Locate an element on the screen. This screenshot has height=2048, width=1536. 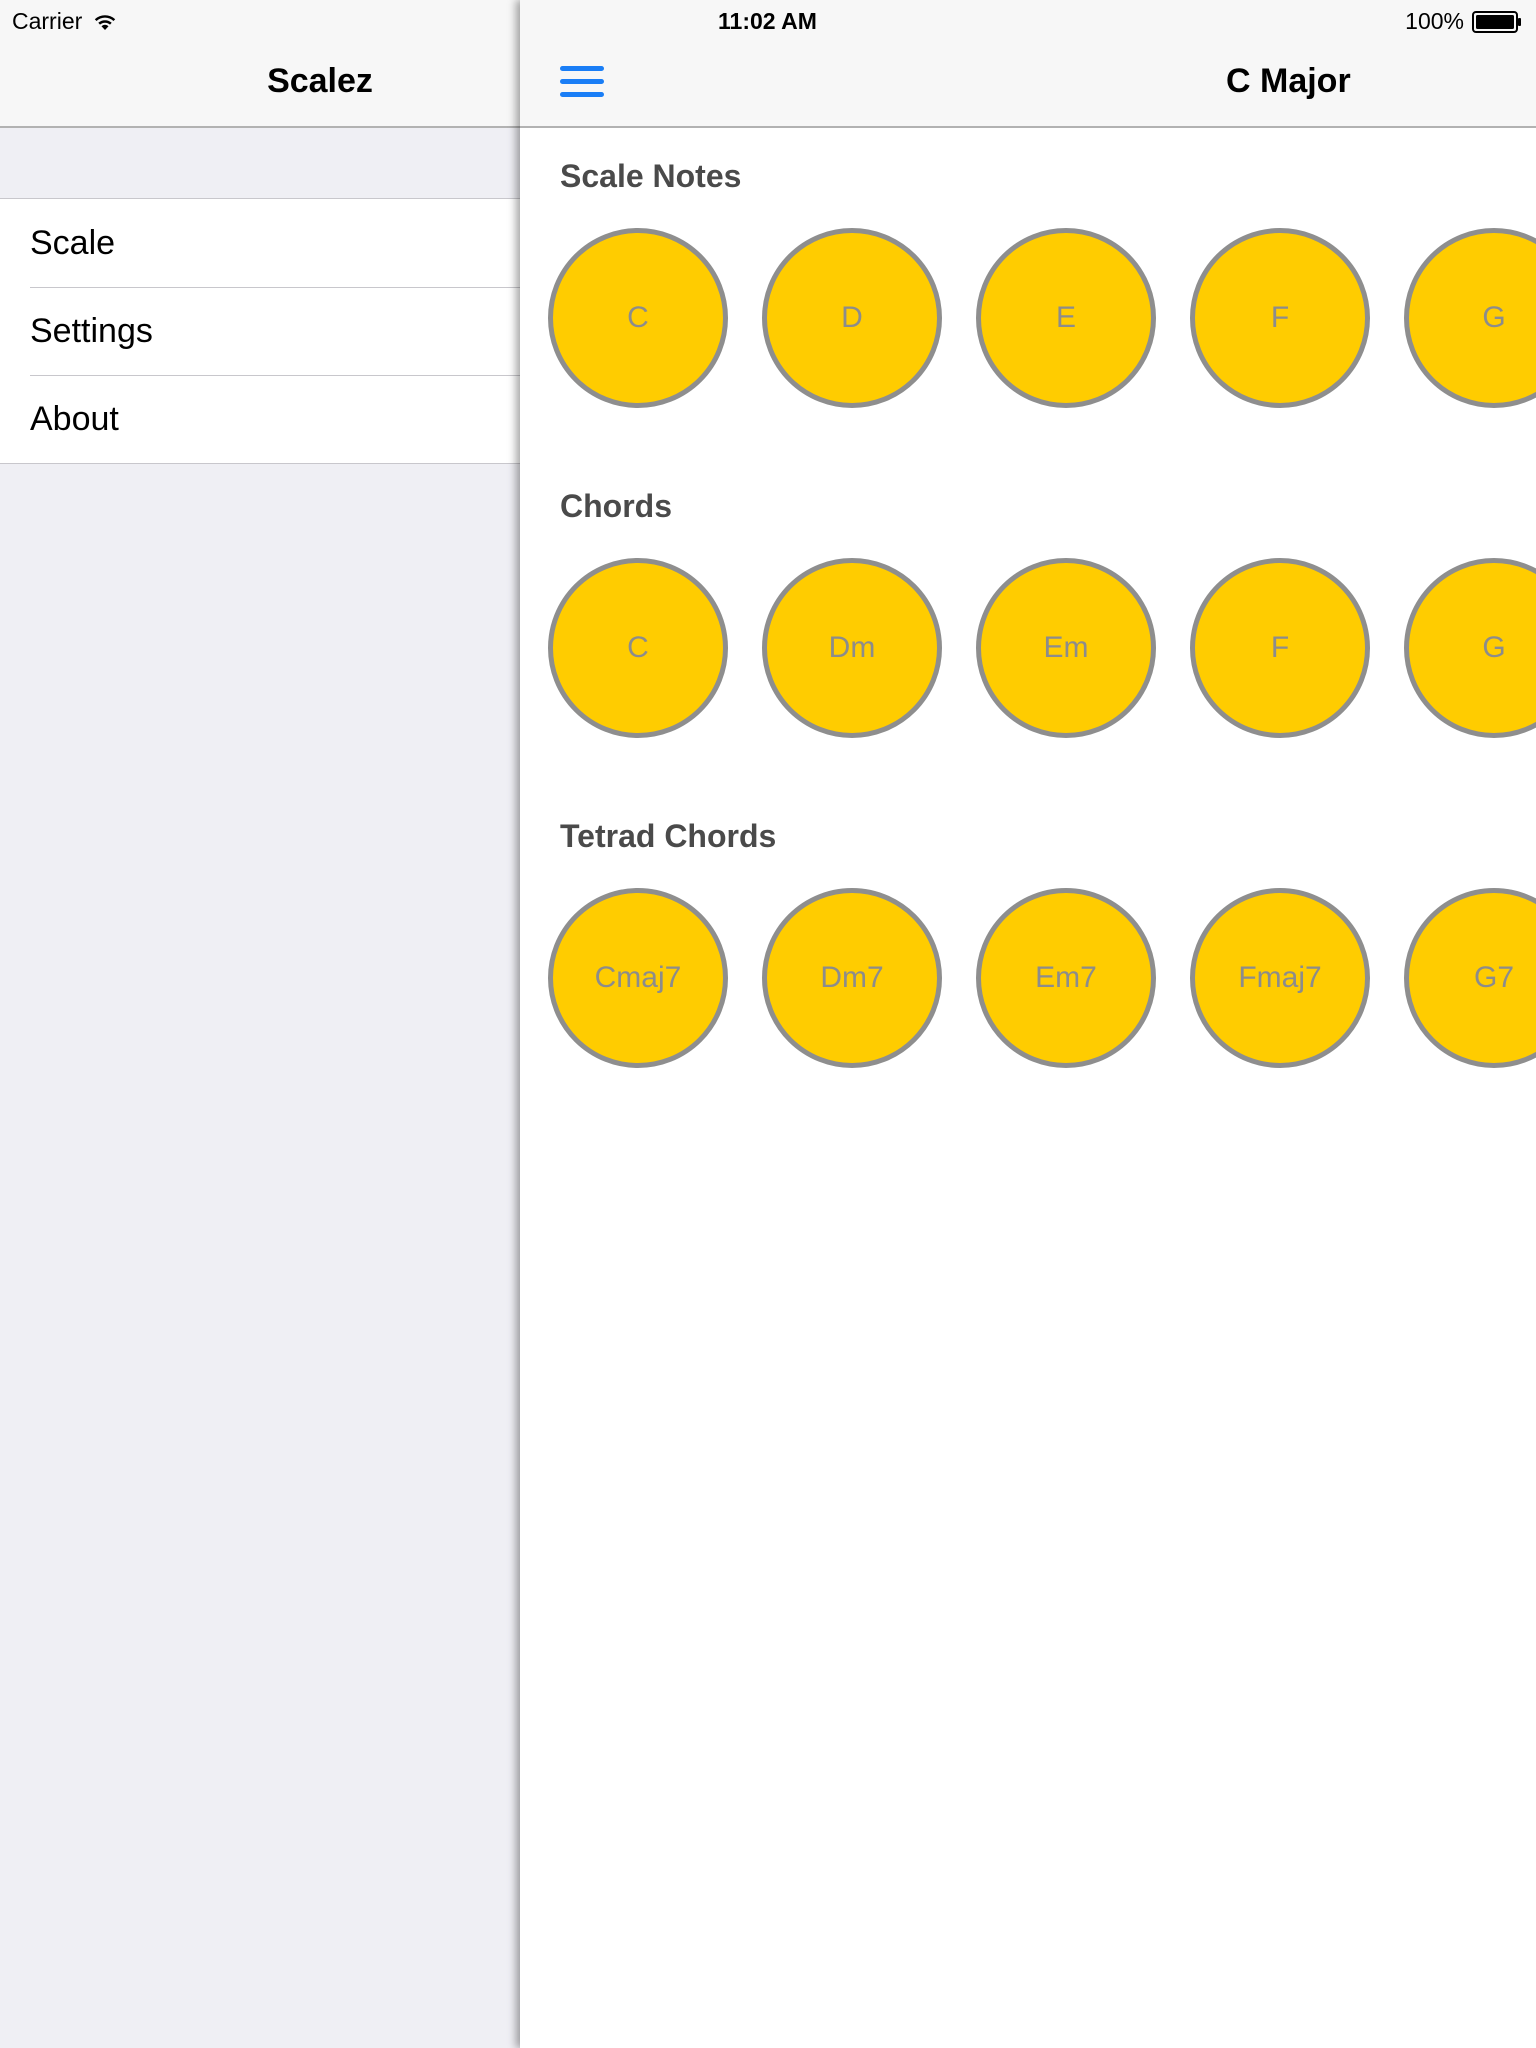
status-time: 11:02 AM is located at coordinates (767, 21).